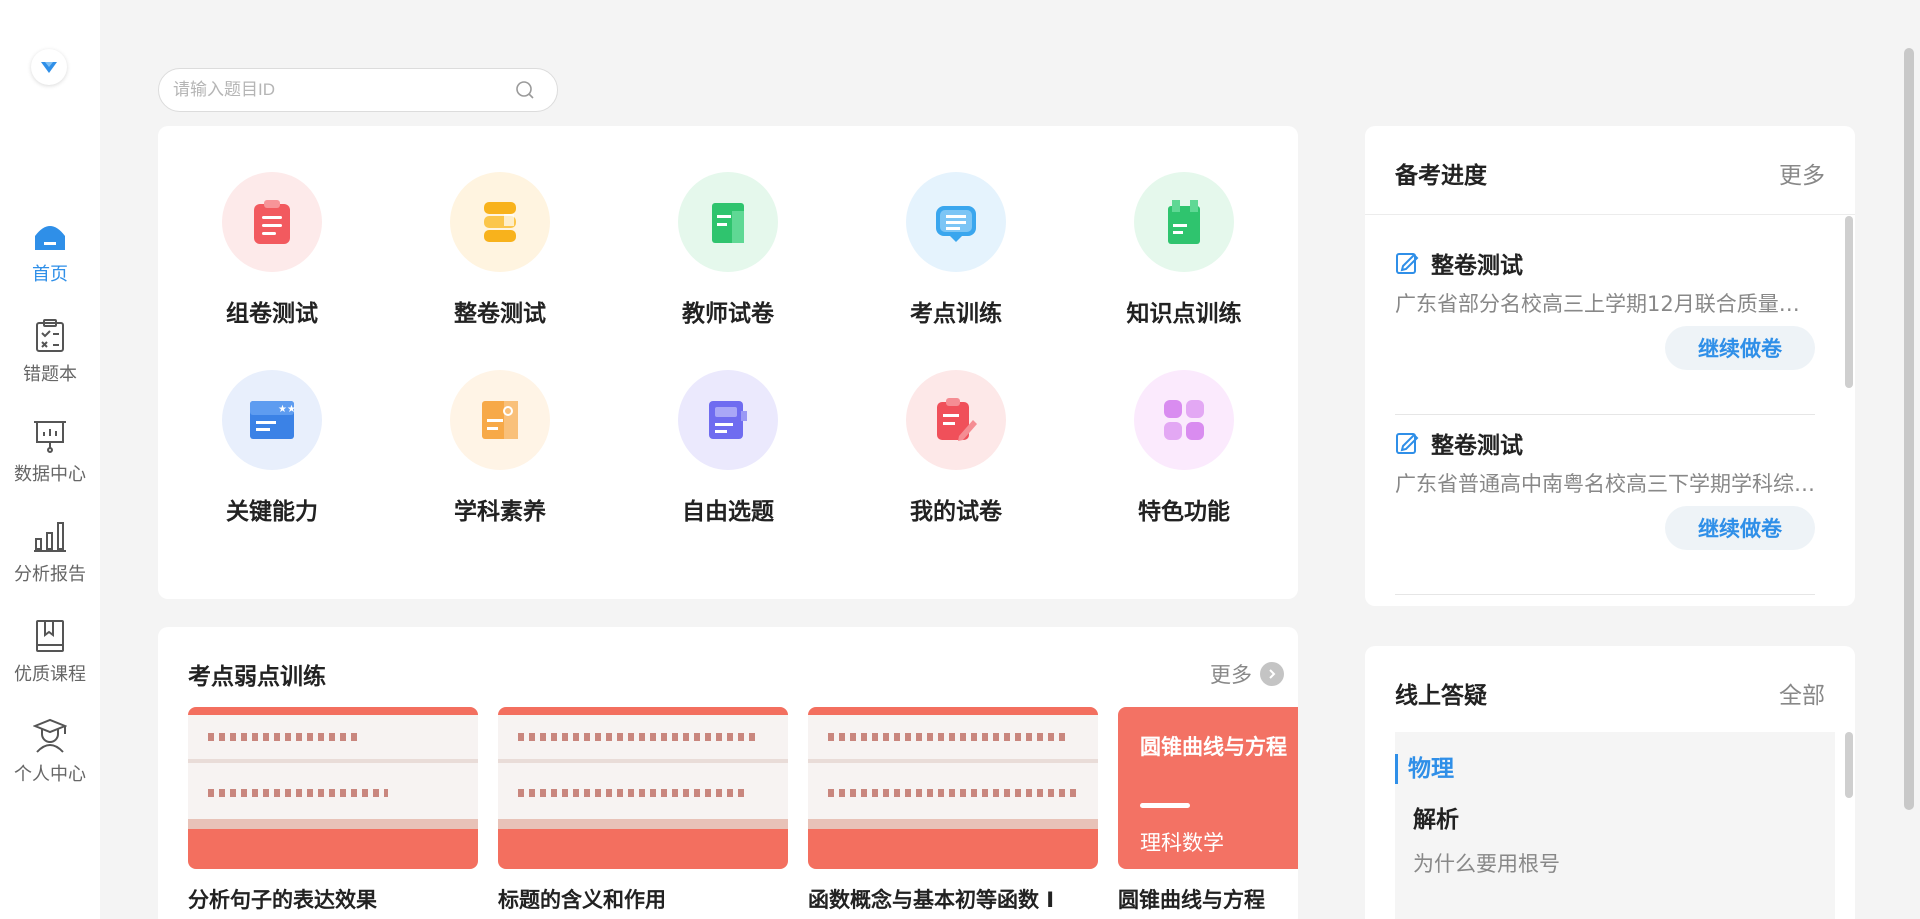 This screenshot has height=919, width=1920. I want to click on home-icon, so click(50, 236).